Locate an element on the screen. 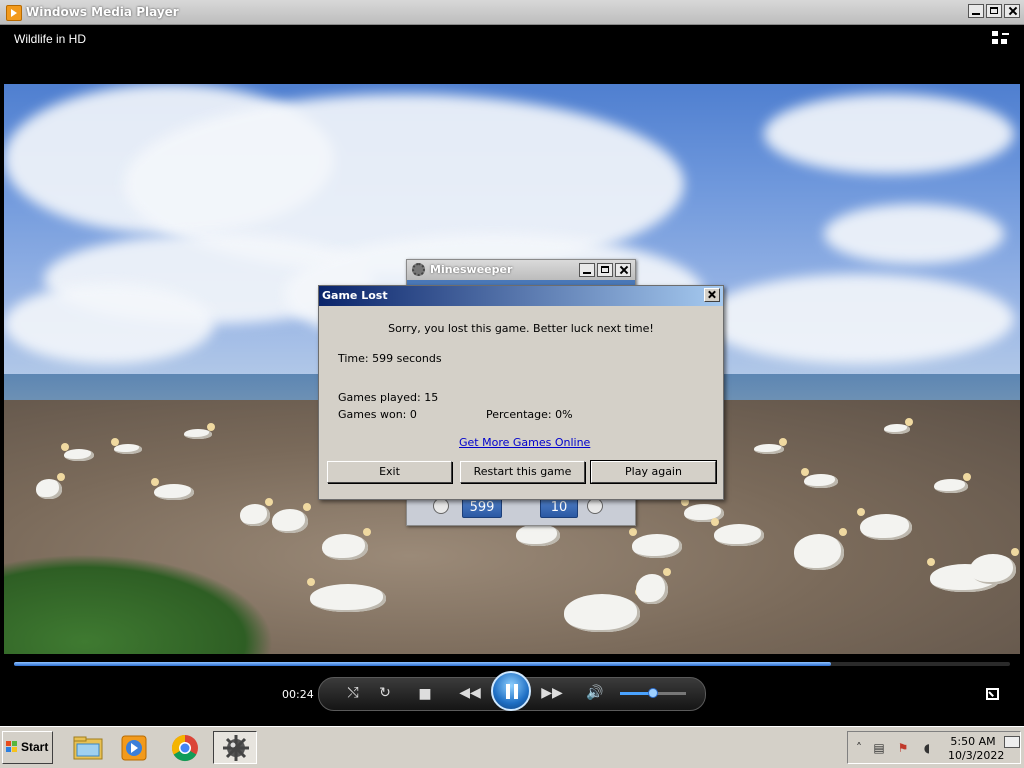 Image resolution: width=1024 pixels, height=768 pixels. elapsed-time: 00:24 is located at coordinates (298, 694).